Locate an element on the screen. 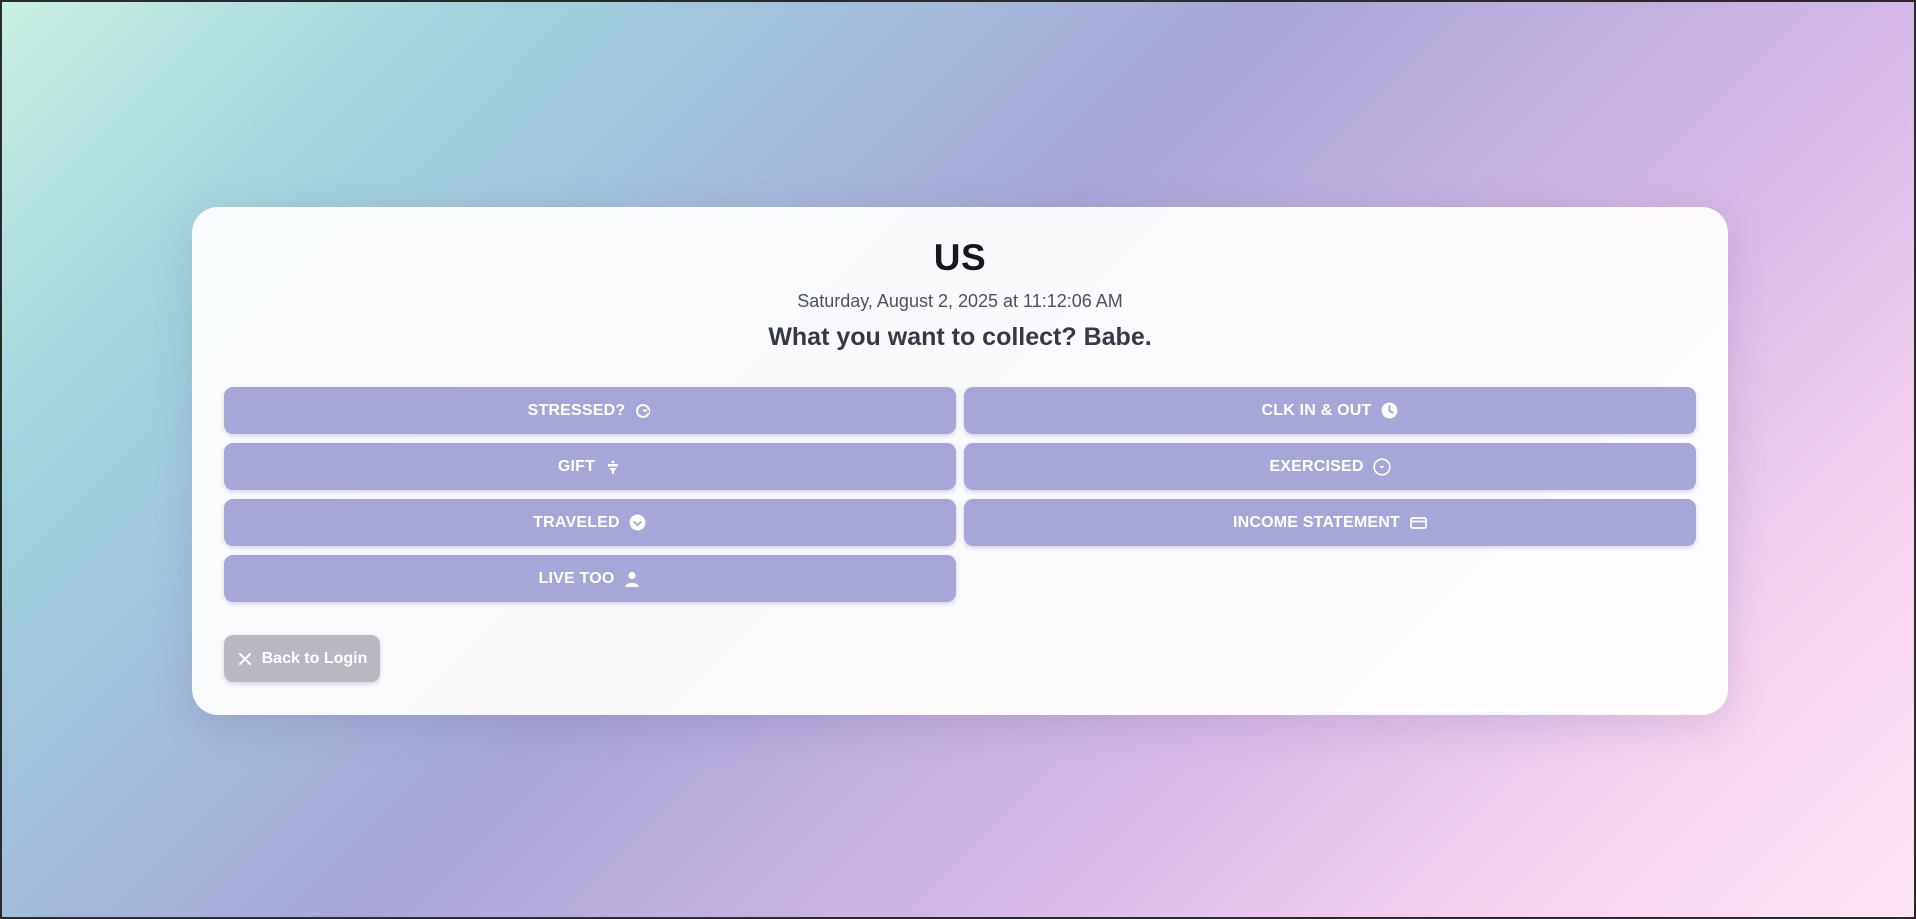  live-too-button: LIVE TOO is located at coordinates (590, 578).